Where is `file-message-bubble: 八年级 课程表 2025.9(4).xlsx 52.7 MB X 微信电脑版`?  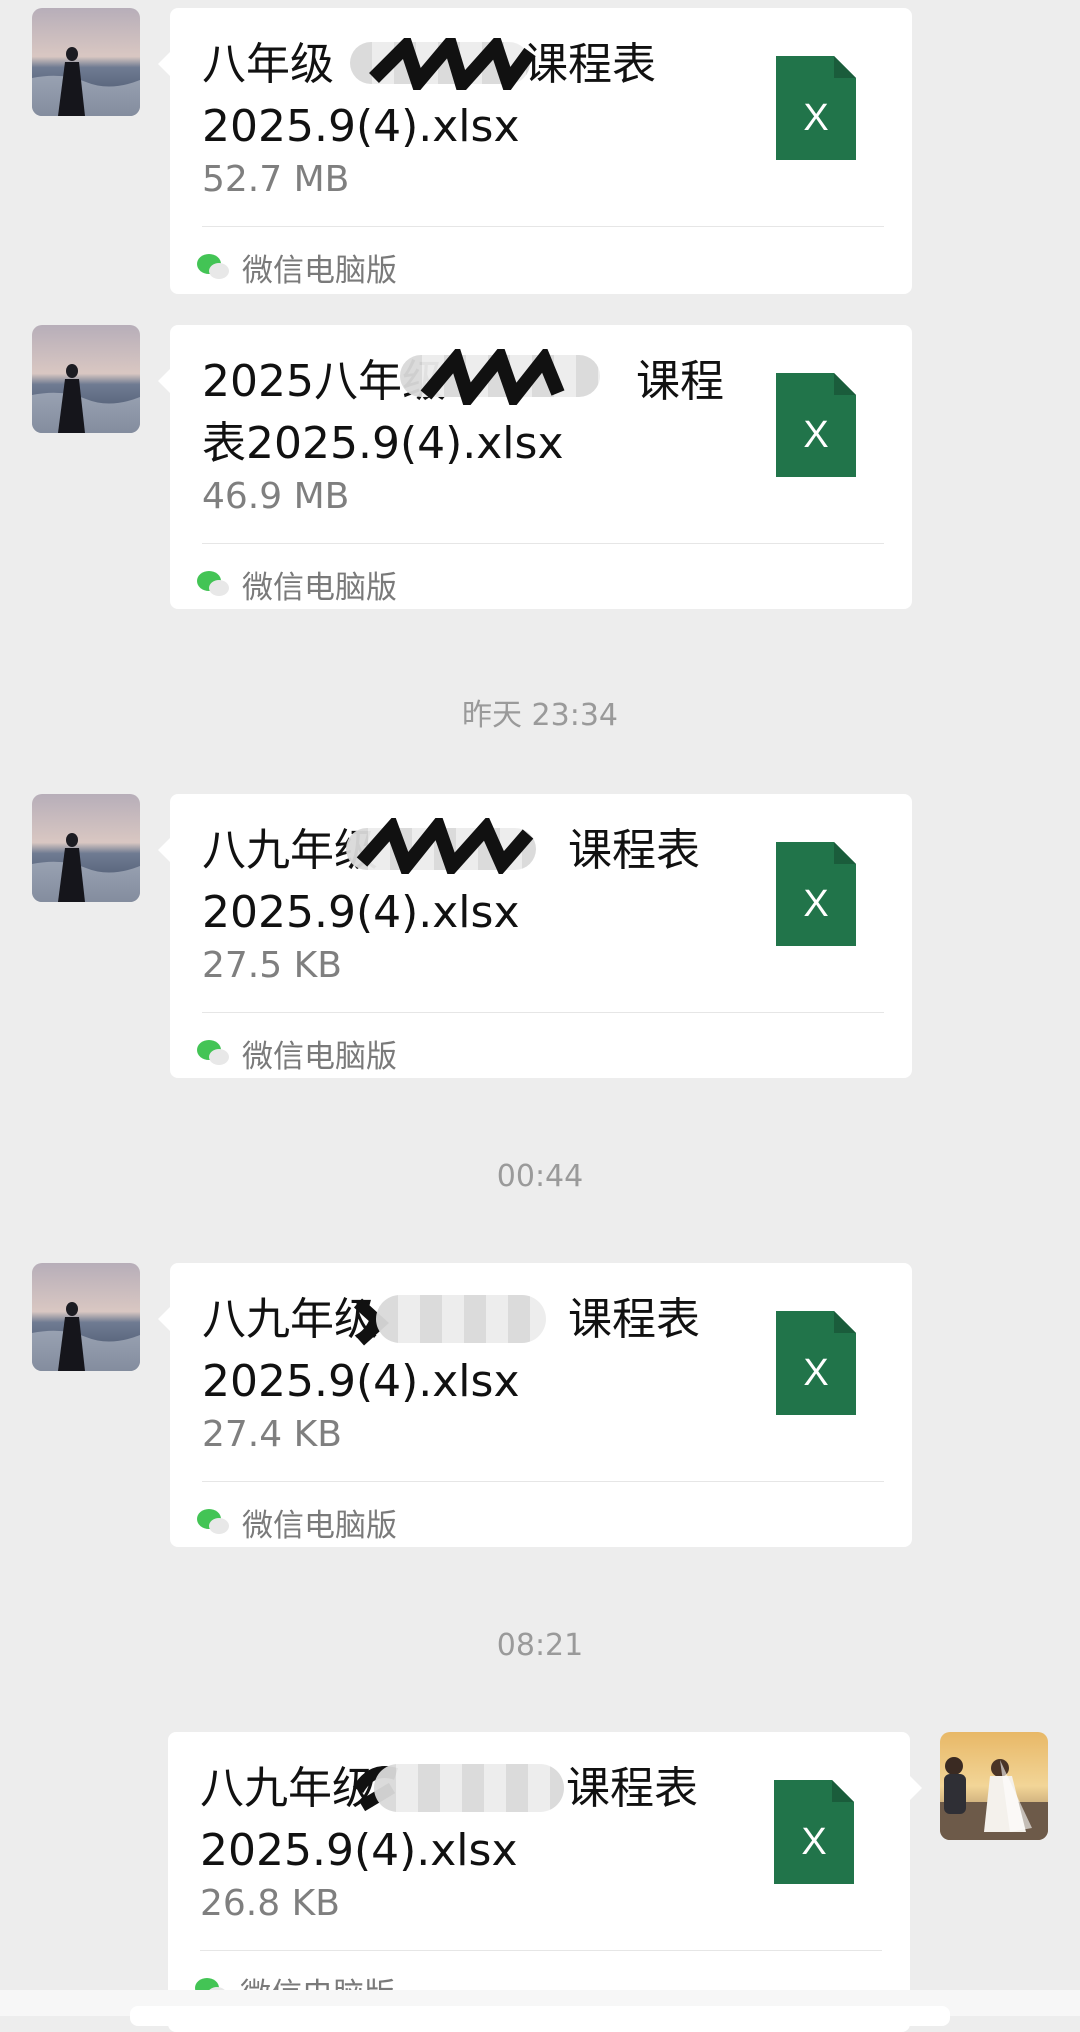 file-message-bubble: 八年级 课程表 2025.9(4).xlsx 52.7 MB X 微信电脑版 is located at coordinates (535, 151).